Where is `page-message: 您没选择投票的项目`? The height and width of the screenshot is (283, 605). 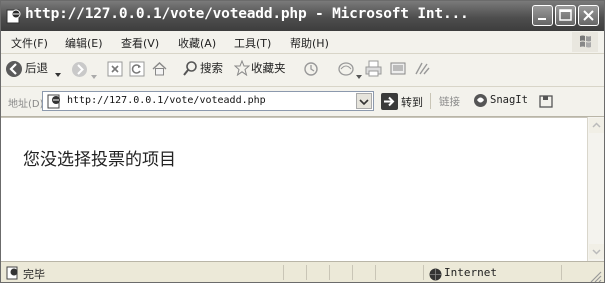 page-message: 您没选择投票的项目 is located at coordinates (99, 160).